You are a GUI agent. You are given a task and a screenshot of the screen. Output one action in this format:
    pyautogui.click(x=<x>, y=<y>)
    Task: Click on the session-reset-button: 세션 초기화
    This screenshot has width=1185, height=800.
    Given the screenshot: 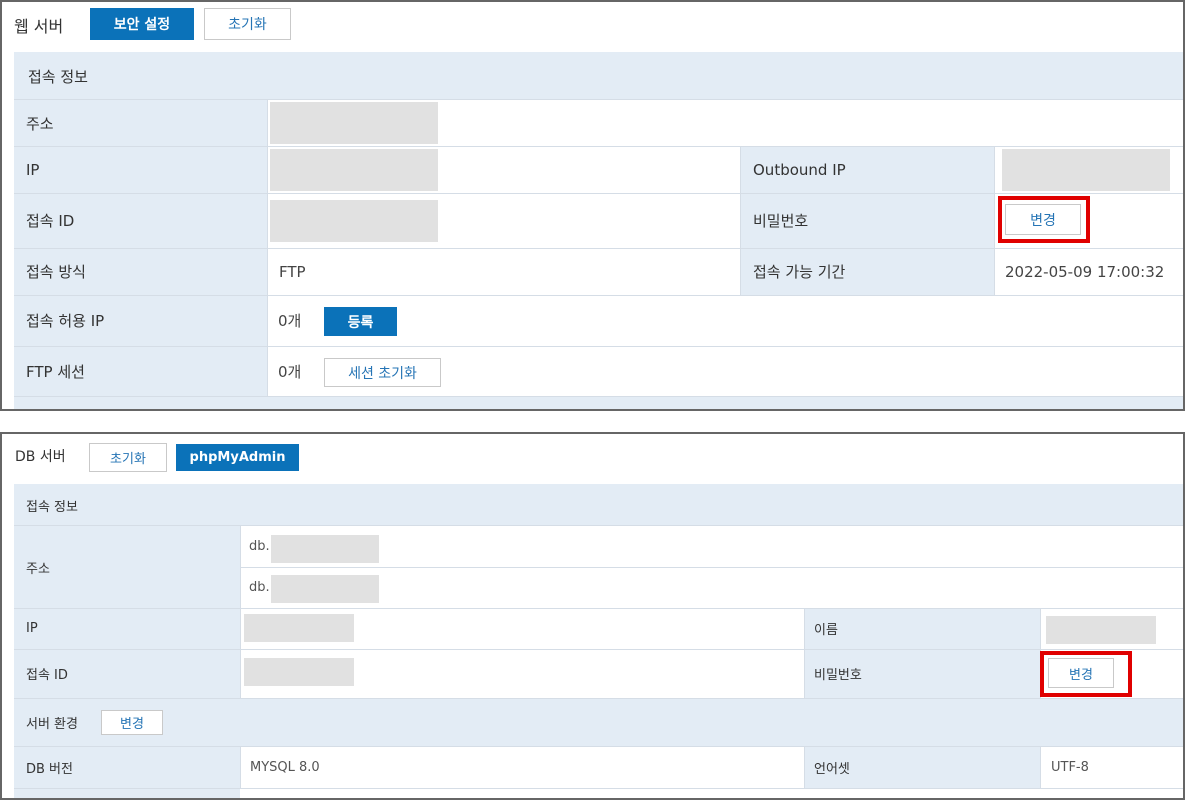 What is the action you would take?
    pyautogui.click(x=382, y=372)
    